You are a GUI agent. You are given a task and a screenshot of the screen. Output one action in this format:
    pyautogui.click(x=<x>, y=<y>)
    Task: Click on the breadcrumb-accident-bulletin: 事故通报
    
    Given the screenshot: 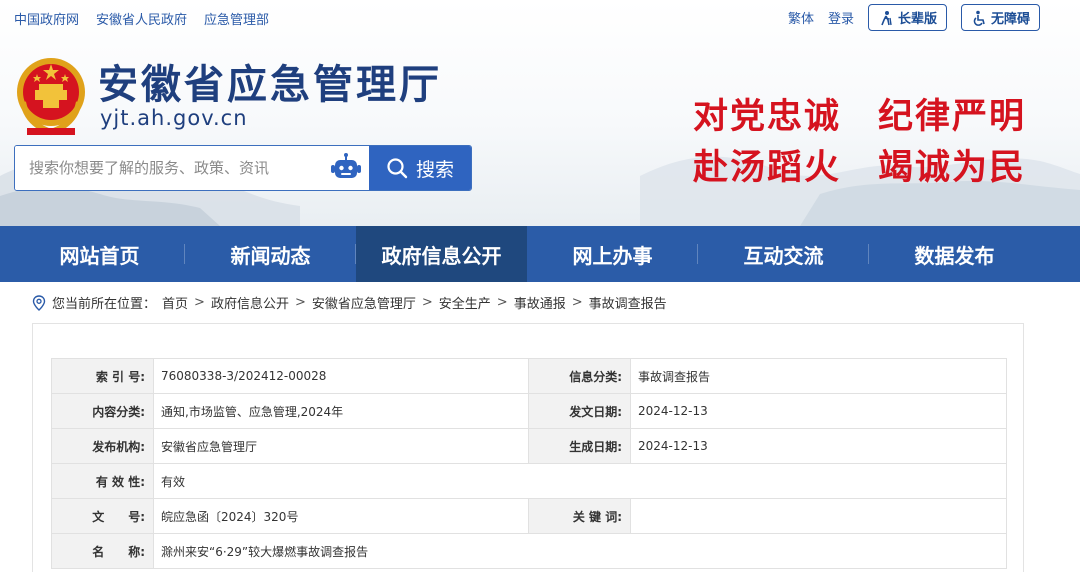 What is the action you would take?
    pyautogui.click(x=540, y=302)
    